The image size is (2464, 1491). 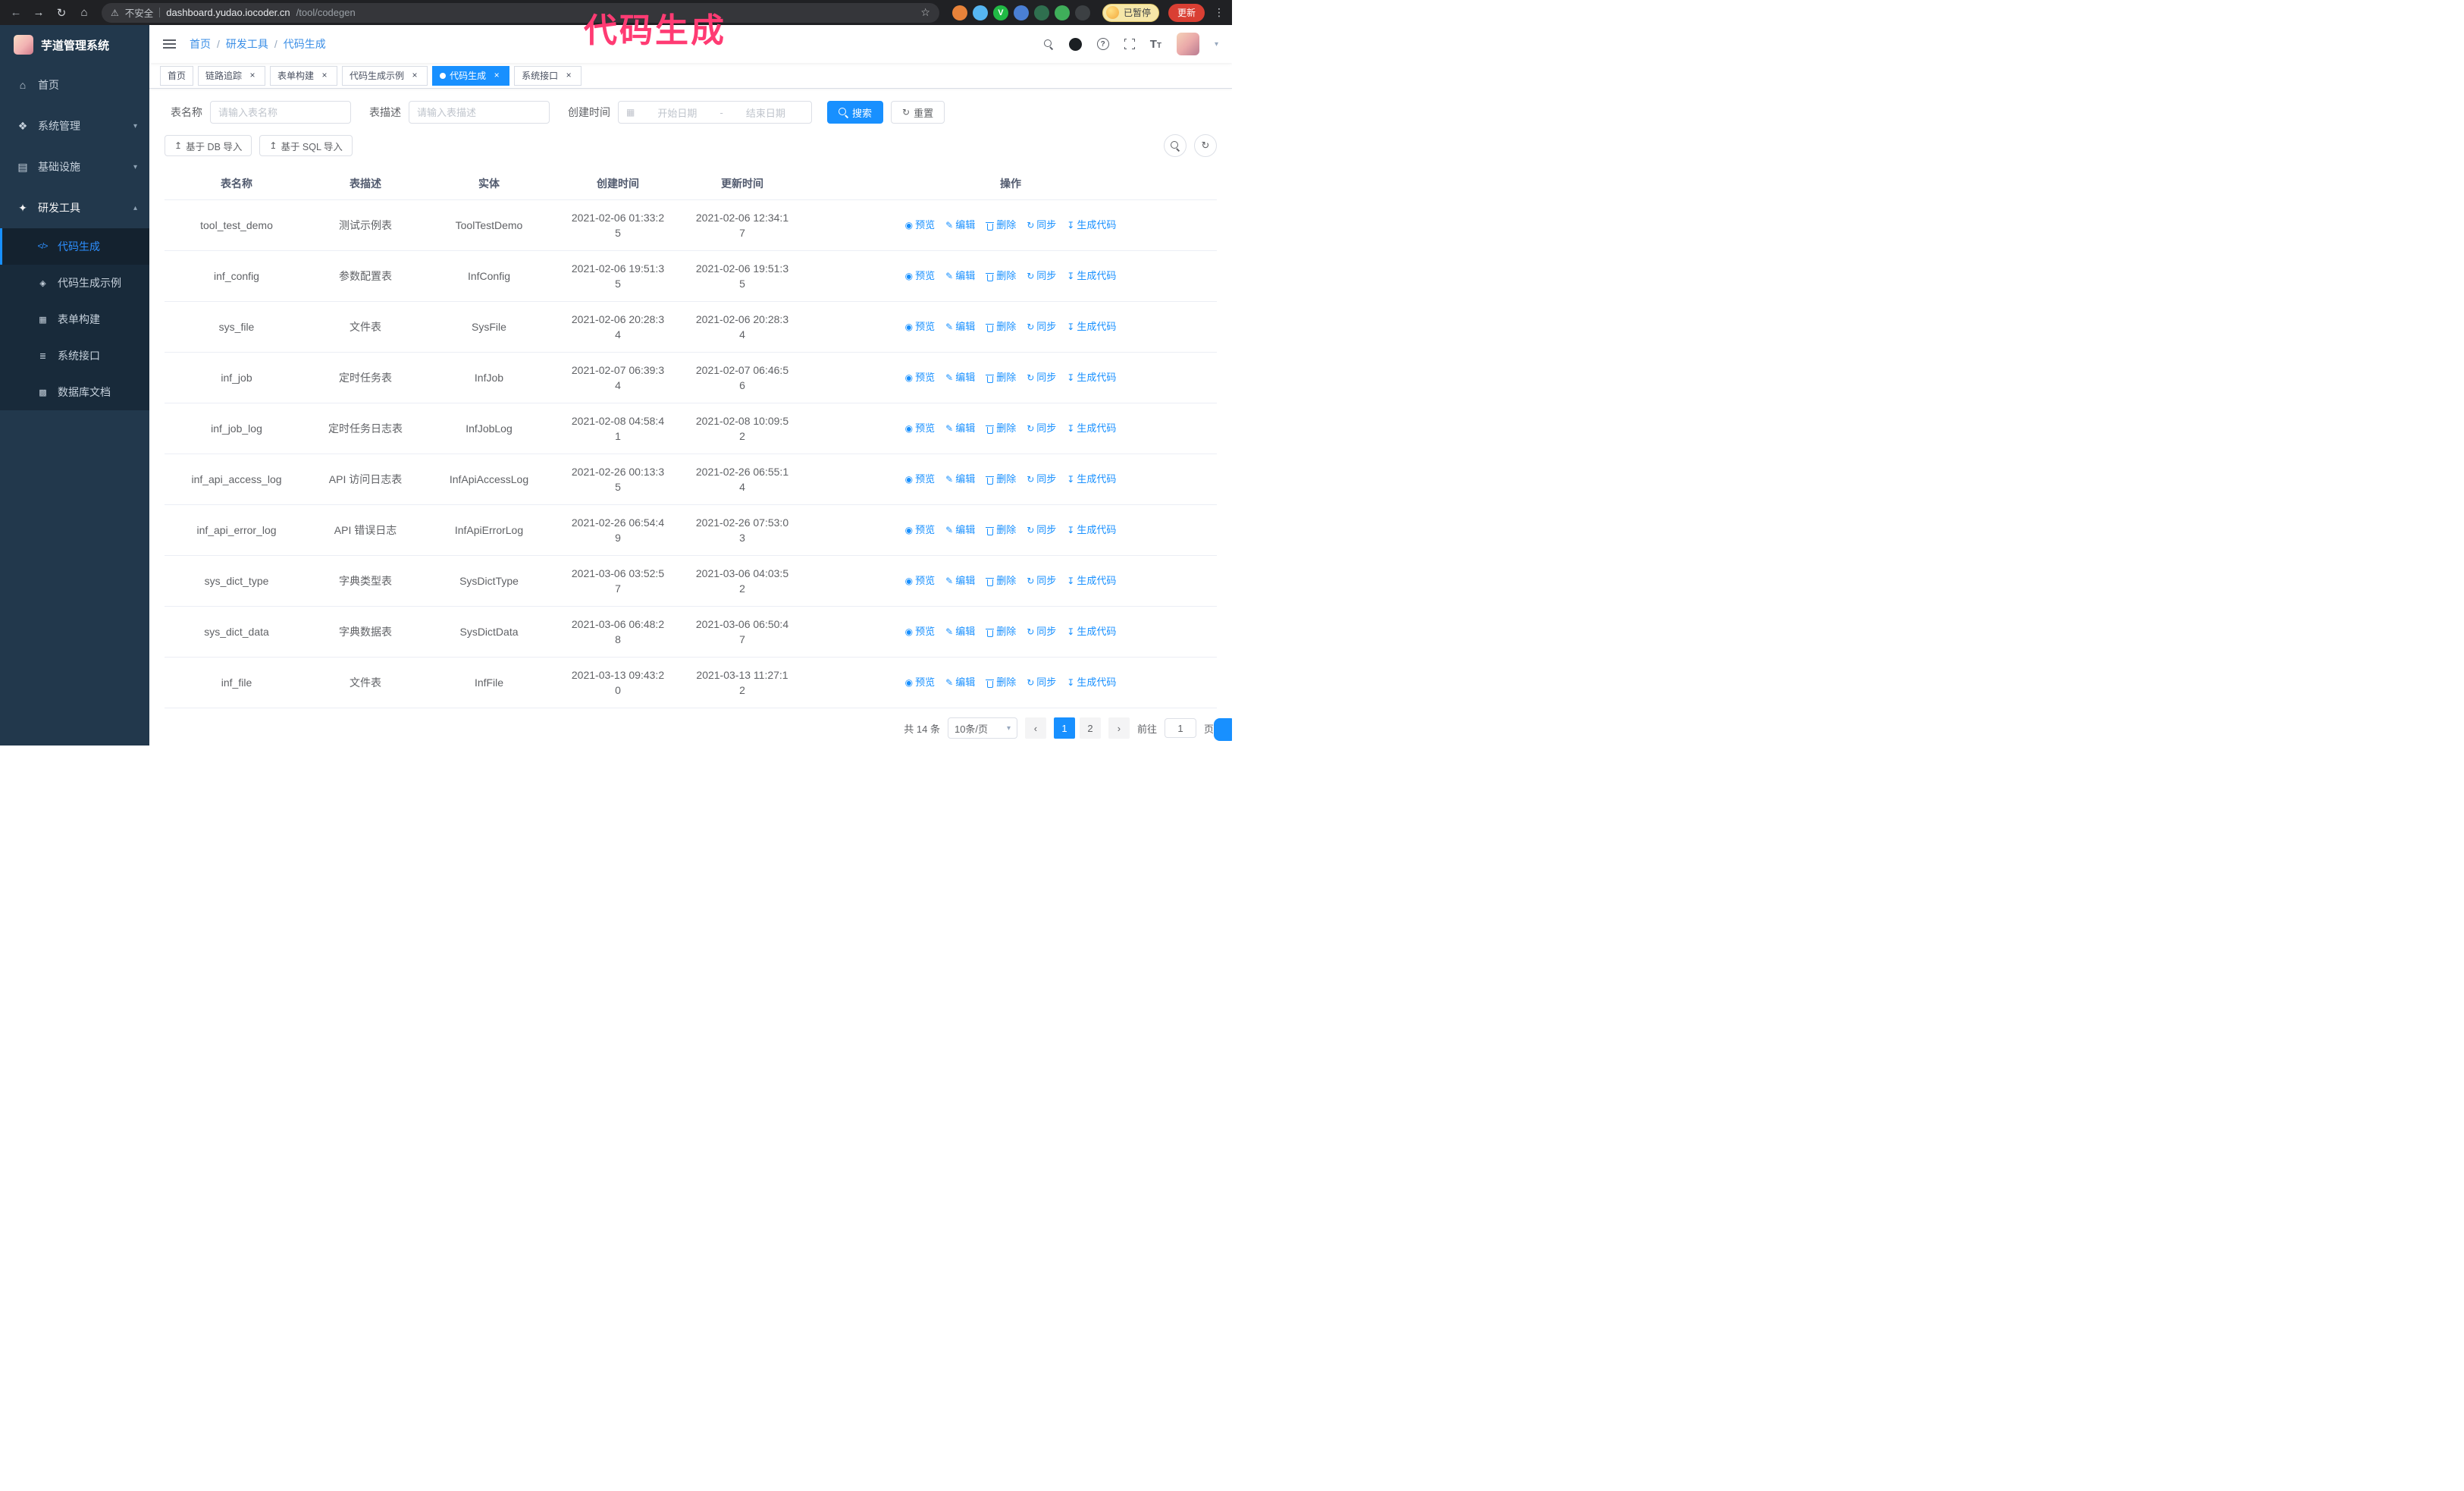 What do you see at coordinates (84, 13) in the screenshot?
I see `browser-home-icon: ⌂` at bounding box center [84, 13].